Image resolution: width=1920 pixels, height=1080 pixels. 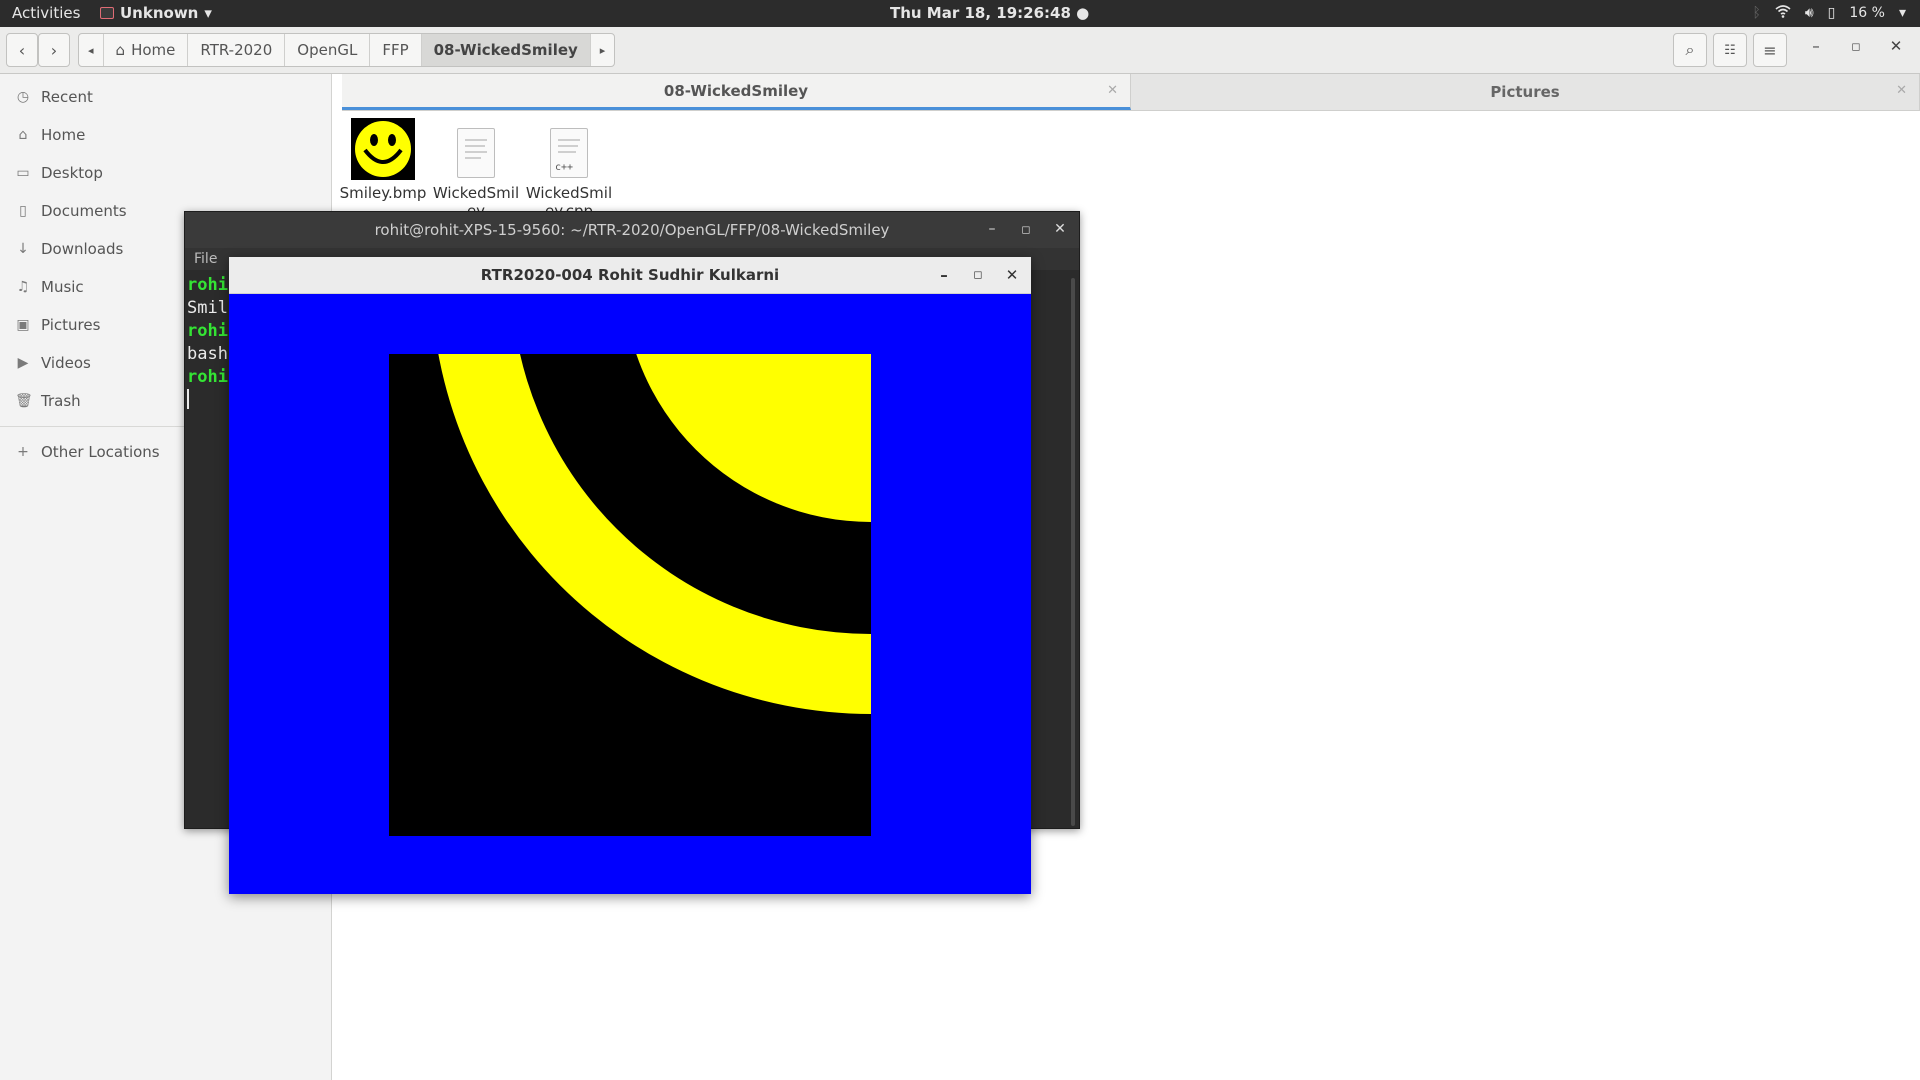 I want to click on app-menu-label: Unknown, so click(x=159, y=13).